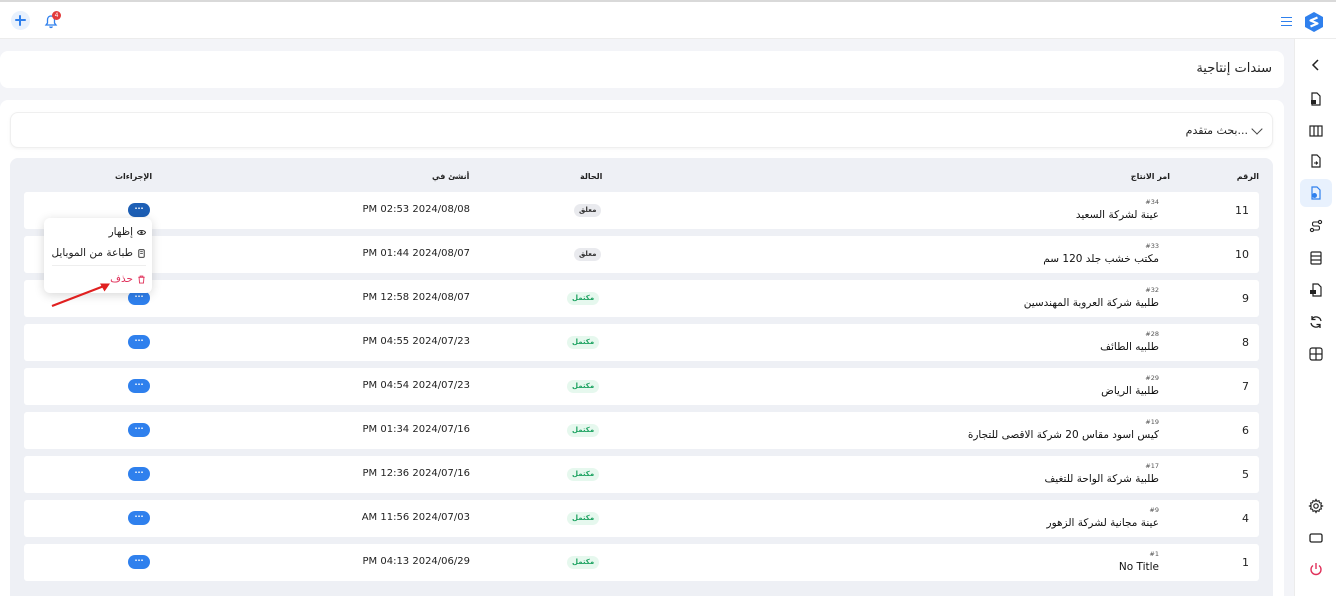 The height and width of the screenshot is (596, 1336). I want to click on file-check-icon, so click(1316, 193).